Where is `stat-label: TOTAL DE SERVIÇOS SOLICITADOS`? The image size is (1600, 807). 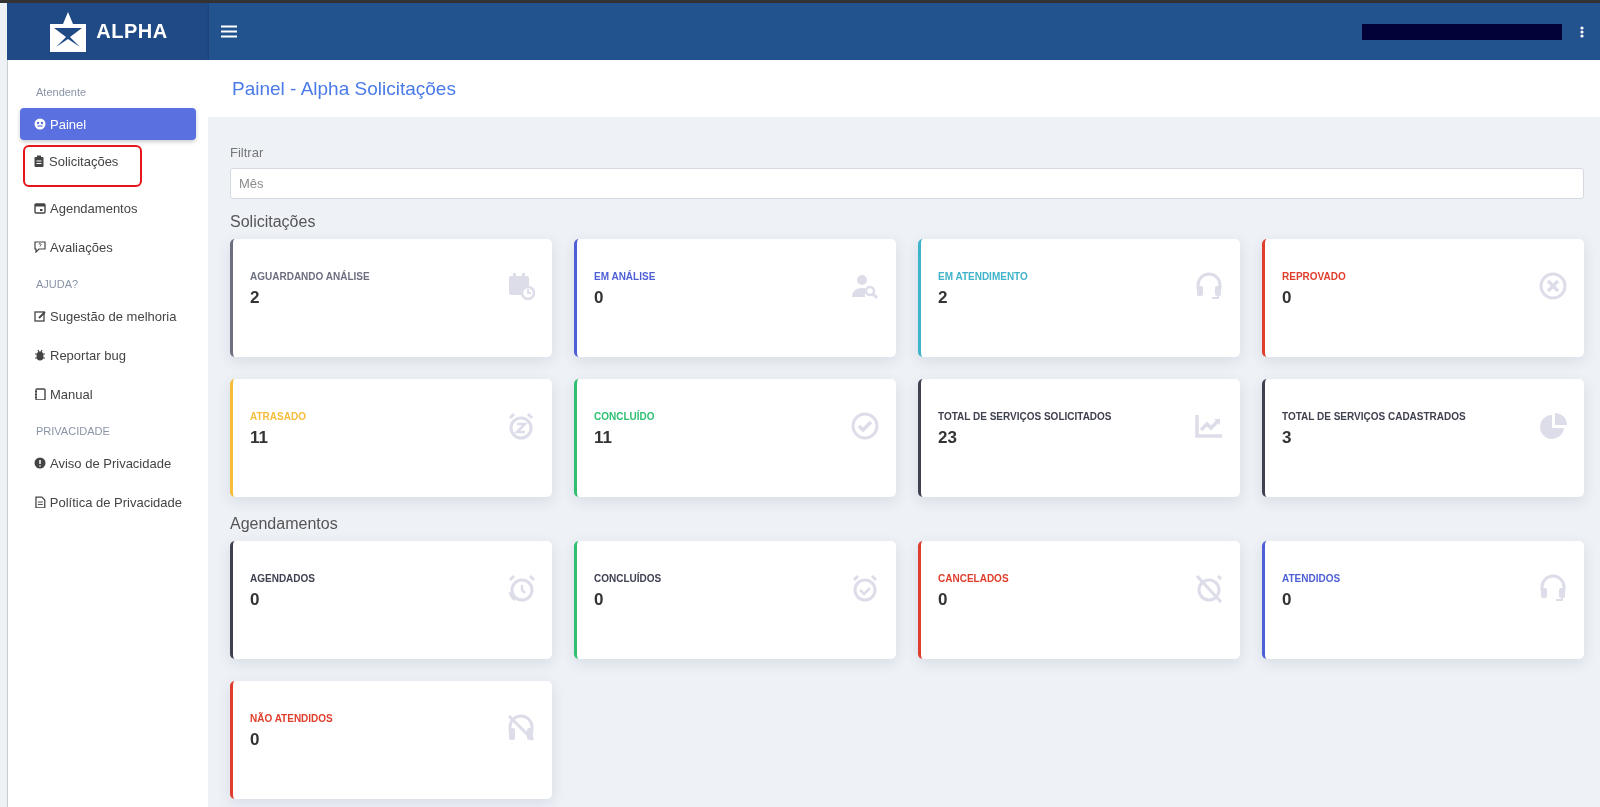 stat-label: TOTAL DE SERVIÇOS SOLICITADOS is located at coordinates (1025, 416).